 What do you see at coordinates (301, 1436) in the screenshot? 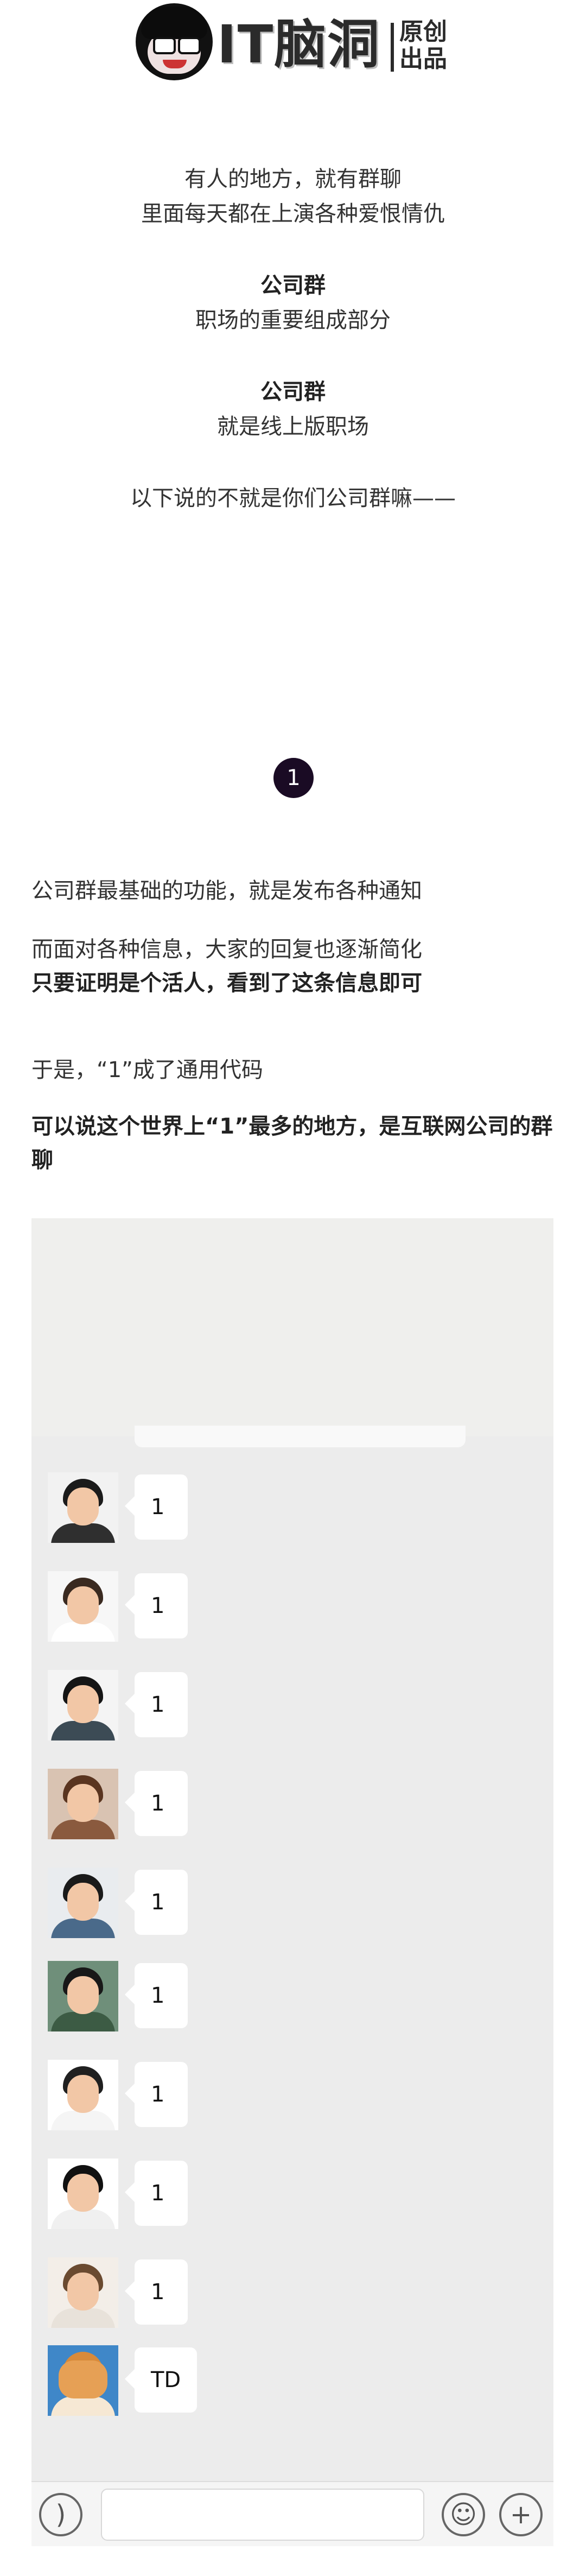
I see `chat-preview-strip` at bounding box center [301, 1436].